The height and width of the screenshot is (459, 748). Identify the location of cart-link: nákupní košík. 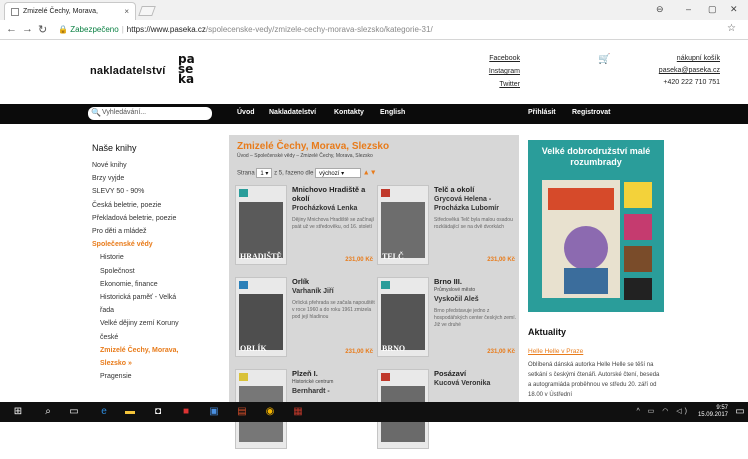
(660, 58).